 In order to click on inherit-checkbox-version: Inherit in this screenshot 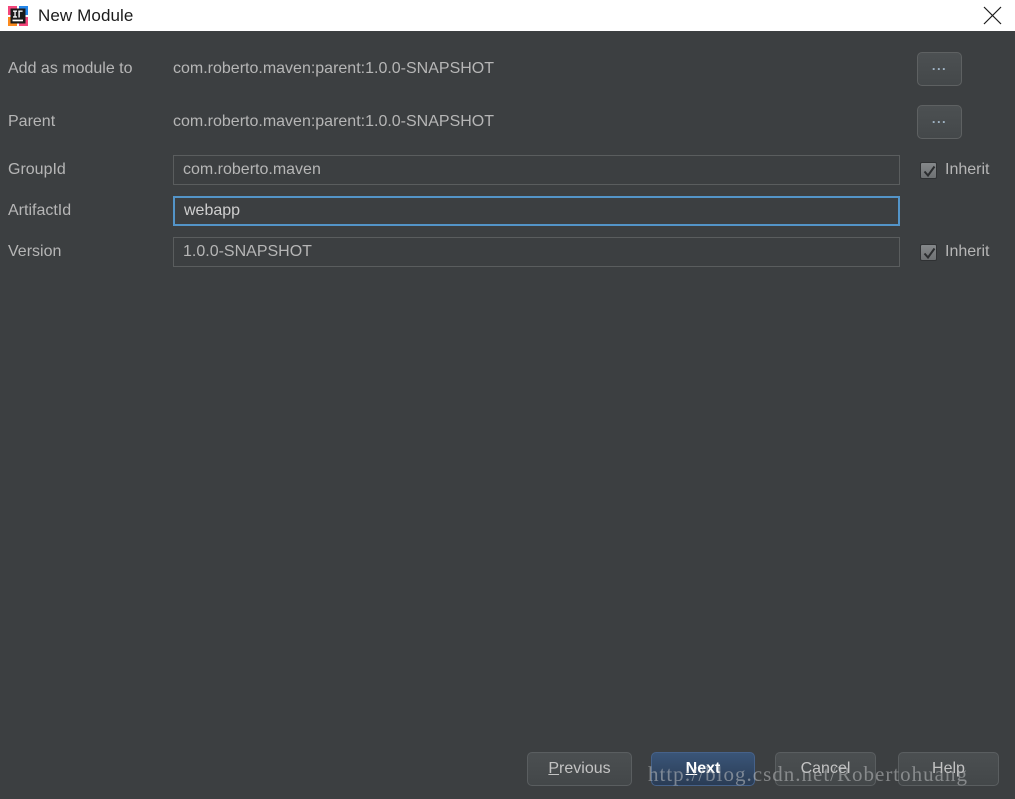, I will do `click(954, 252)`.